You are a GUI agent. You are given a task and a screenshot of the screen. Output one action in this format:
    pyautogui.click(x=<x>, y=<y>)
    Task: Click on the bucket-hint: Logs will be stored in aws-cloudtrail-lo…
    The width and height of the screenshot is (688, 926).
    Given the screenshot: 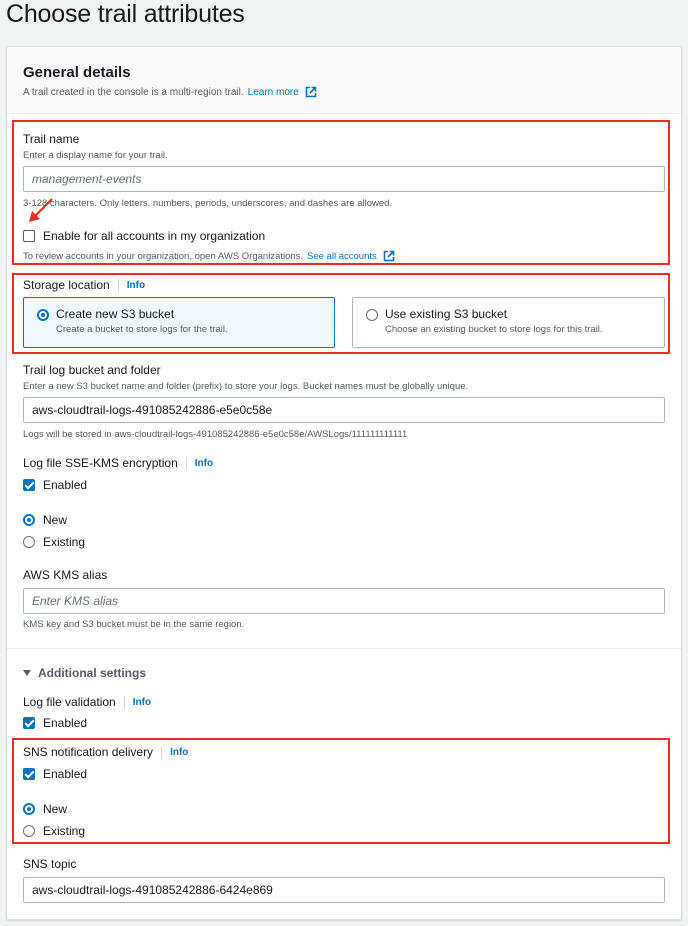 What is the action you would take?
    pyautogui.click(x=215, y=434)
    